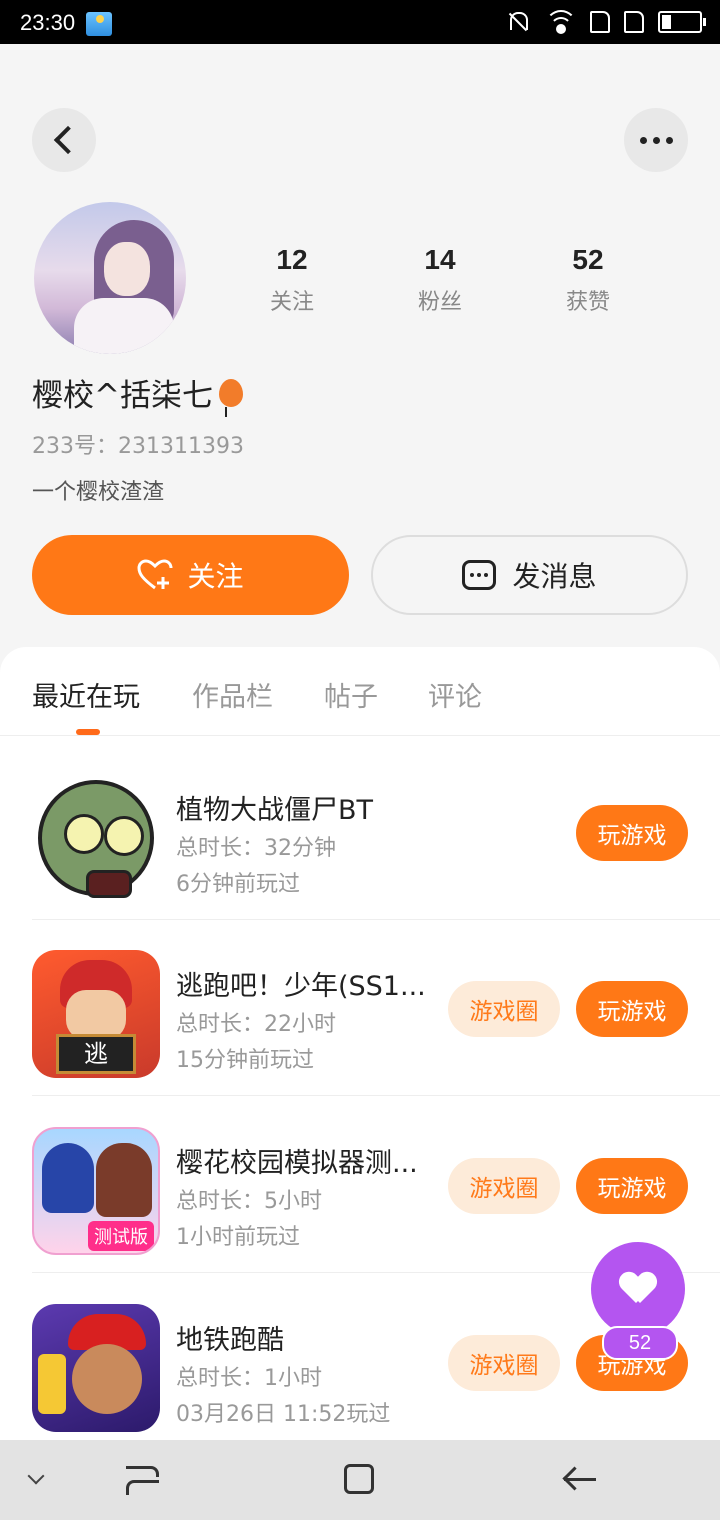 Image resolution: width=720 pixels, height=1520 pixels. I want to click on game-duration: 总时长：32分钟, so click(256, 848).